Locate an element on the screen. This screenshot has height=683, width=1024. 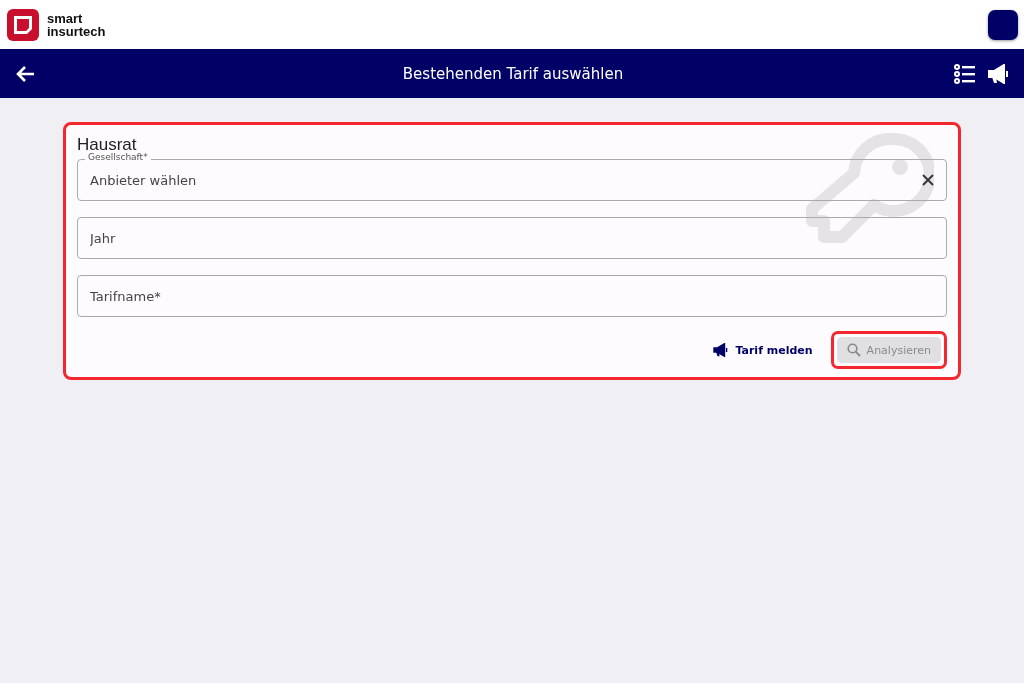
report-tariff-link: Tarif melden is located at coordinates (763, 350).